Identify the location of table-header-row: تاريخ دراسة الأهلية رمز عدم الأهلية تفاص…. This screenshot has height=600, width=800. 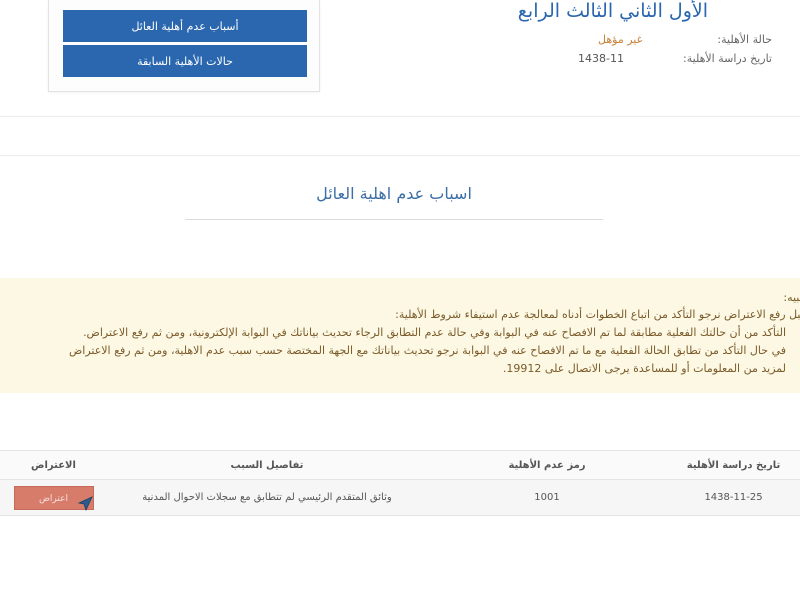
(400, 465).